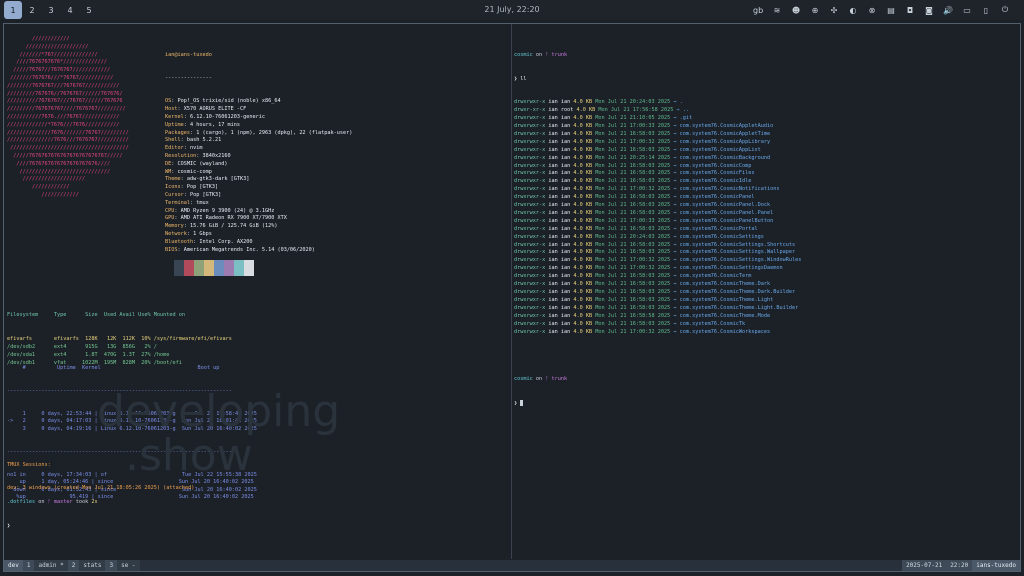 The width and height of the screenshot is (1024, 576). I want to click on info-line: Editor: nvim, so click(184, 148).